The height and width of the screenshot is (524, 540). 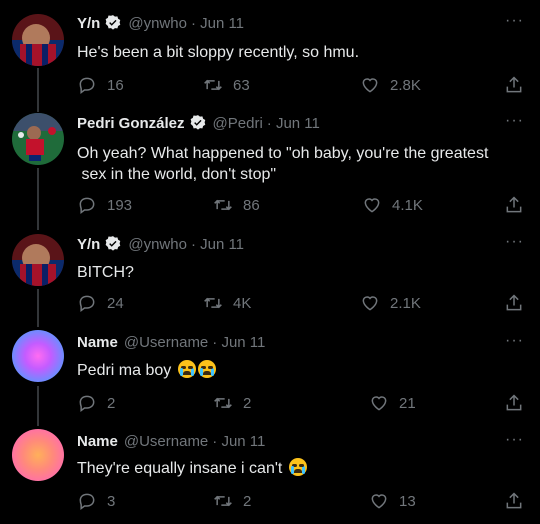 I want to click on like-button: 2.8K, so click(x=390, y=85).